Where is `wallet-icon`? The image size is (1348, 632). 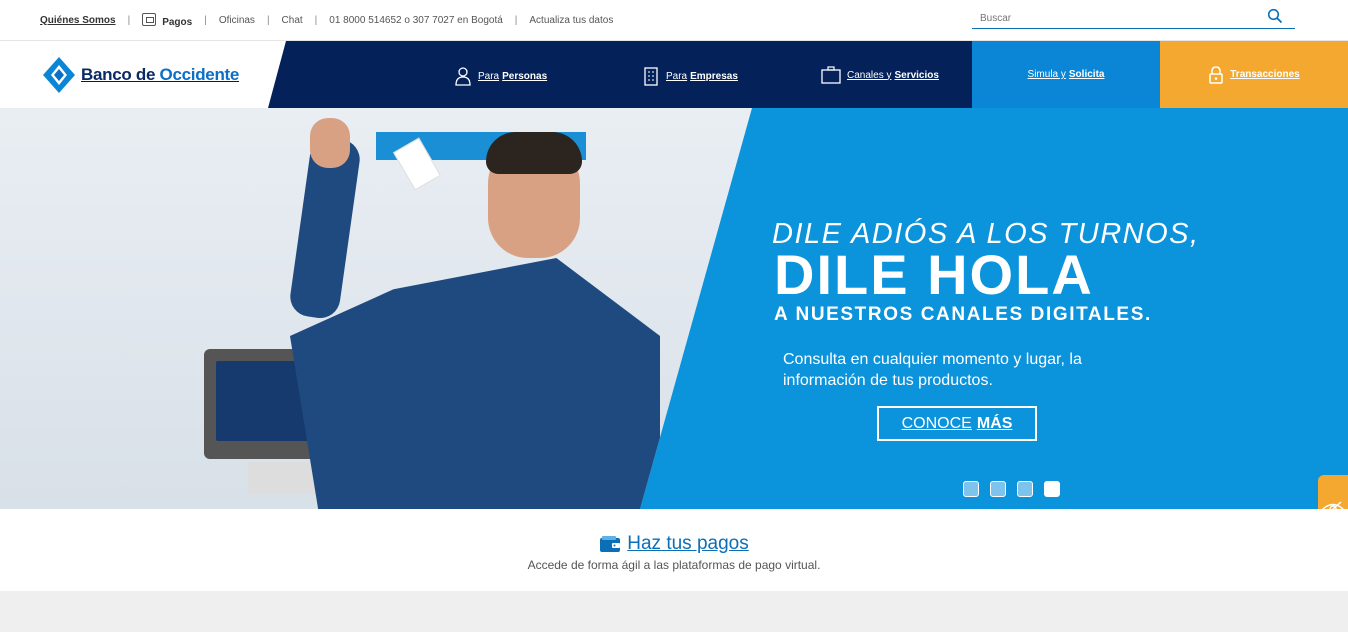
wallet-icon is located at coordinates (610, 544).